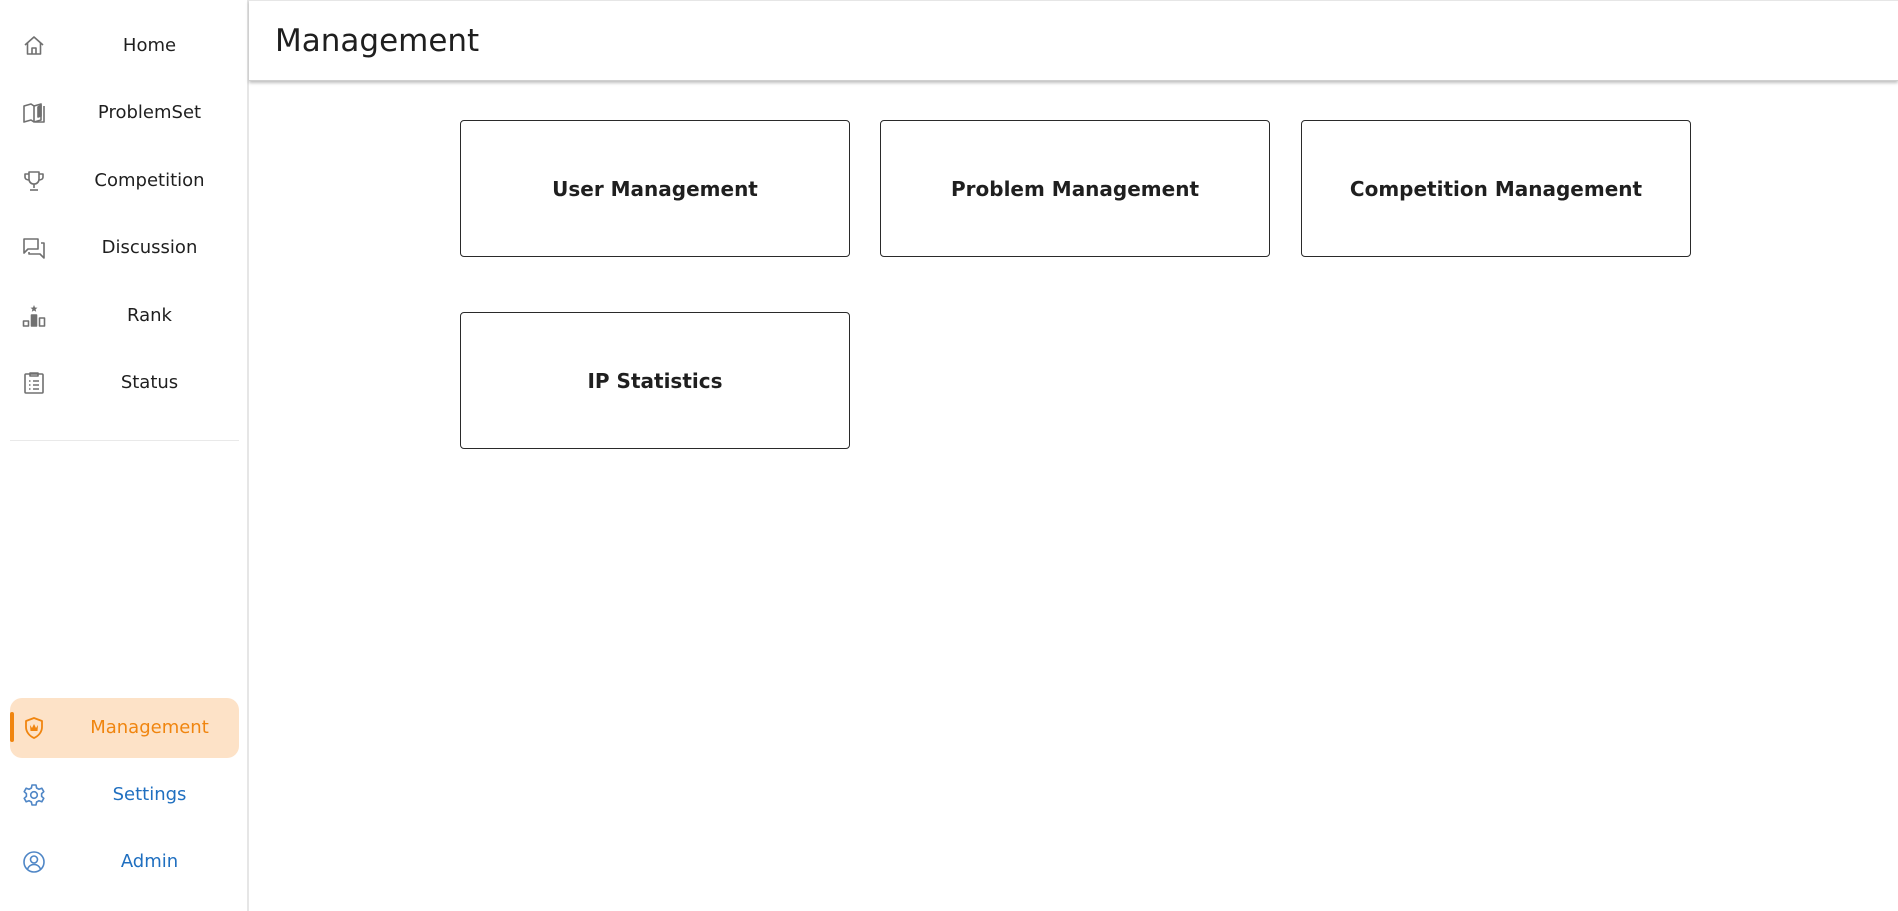 The width and height of the screenshot is (1898, 911). Describe the element at coordinates (34, 46) in the screenshot. I see `home-icon` at that location.